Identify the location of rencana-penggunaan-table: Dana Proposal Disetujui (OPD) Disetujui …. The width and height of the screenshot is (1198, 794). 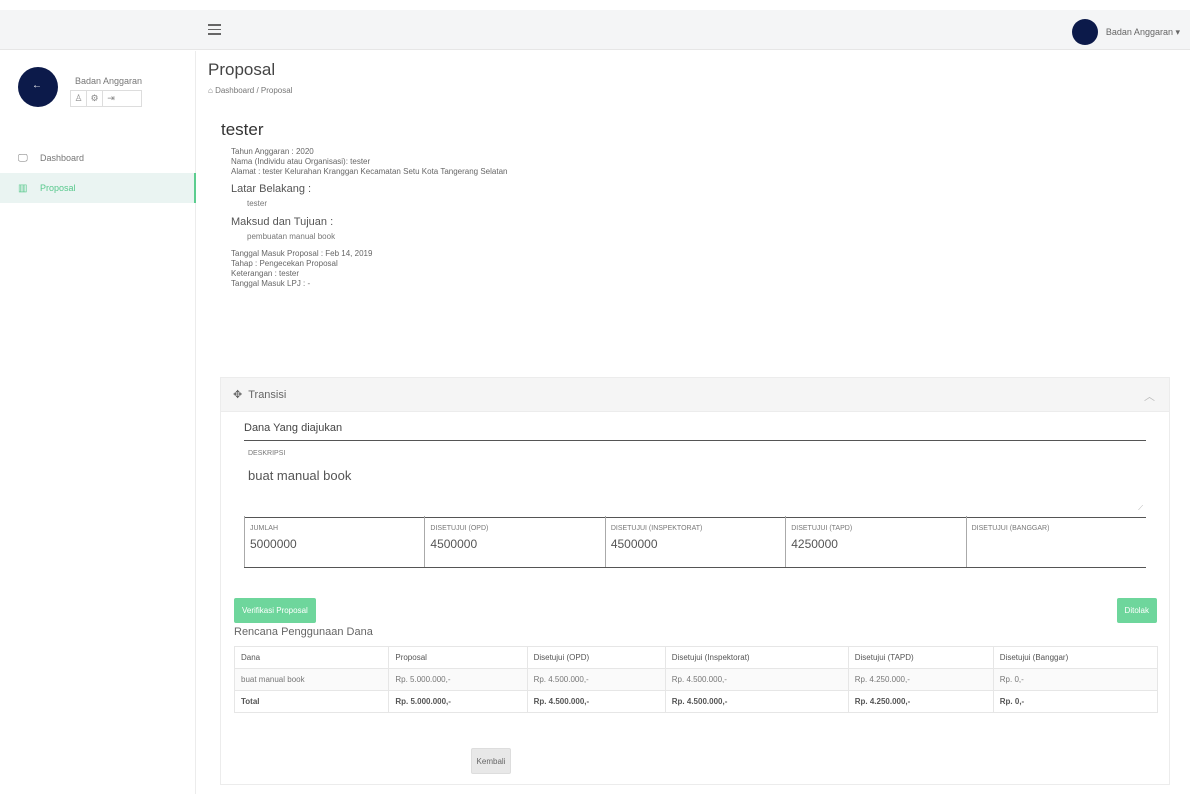
(696, 679).